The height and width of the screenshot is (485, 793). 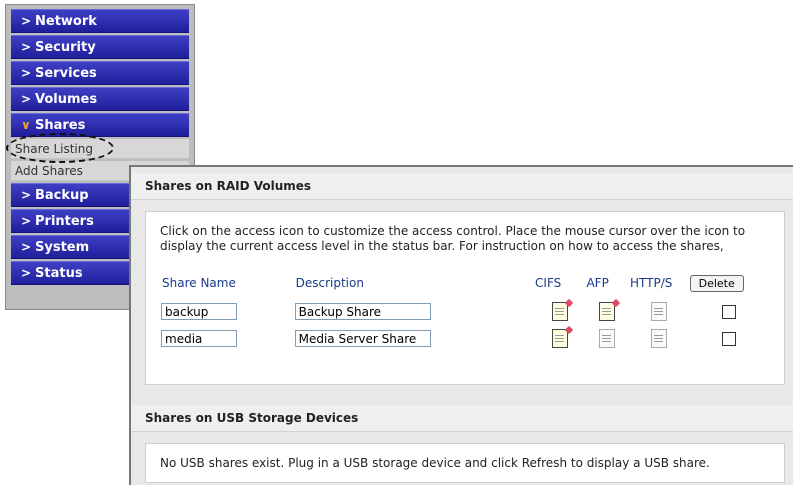 I want to click on column-header-afp: AFP, so click(x=597, y=283).